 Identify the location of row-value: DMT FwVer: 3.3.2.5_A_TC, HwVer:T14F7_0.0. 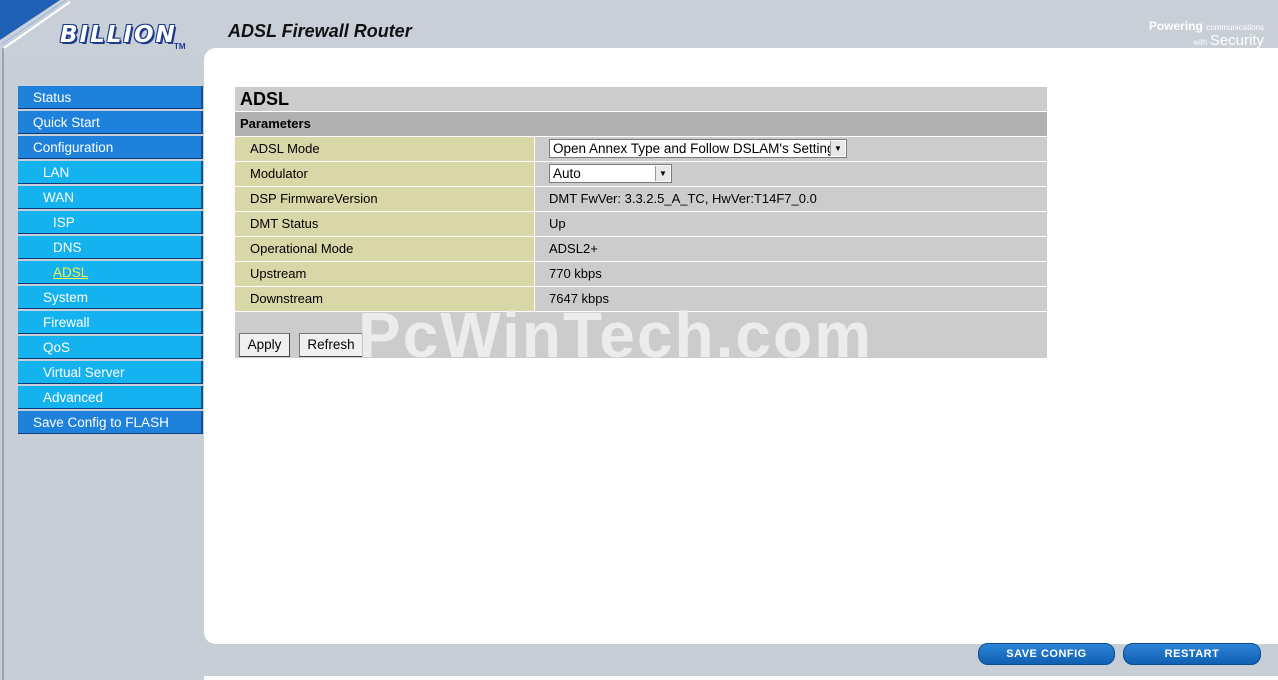
(791, 199).